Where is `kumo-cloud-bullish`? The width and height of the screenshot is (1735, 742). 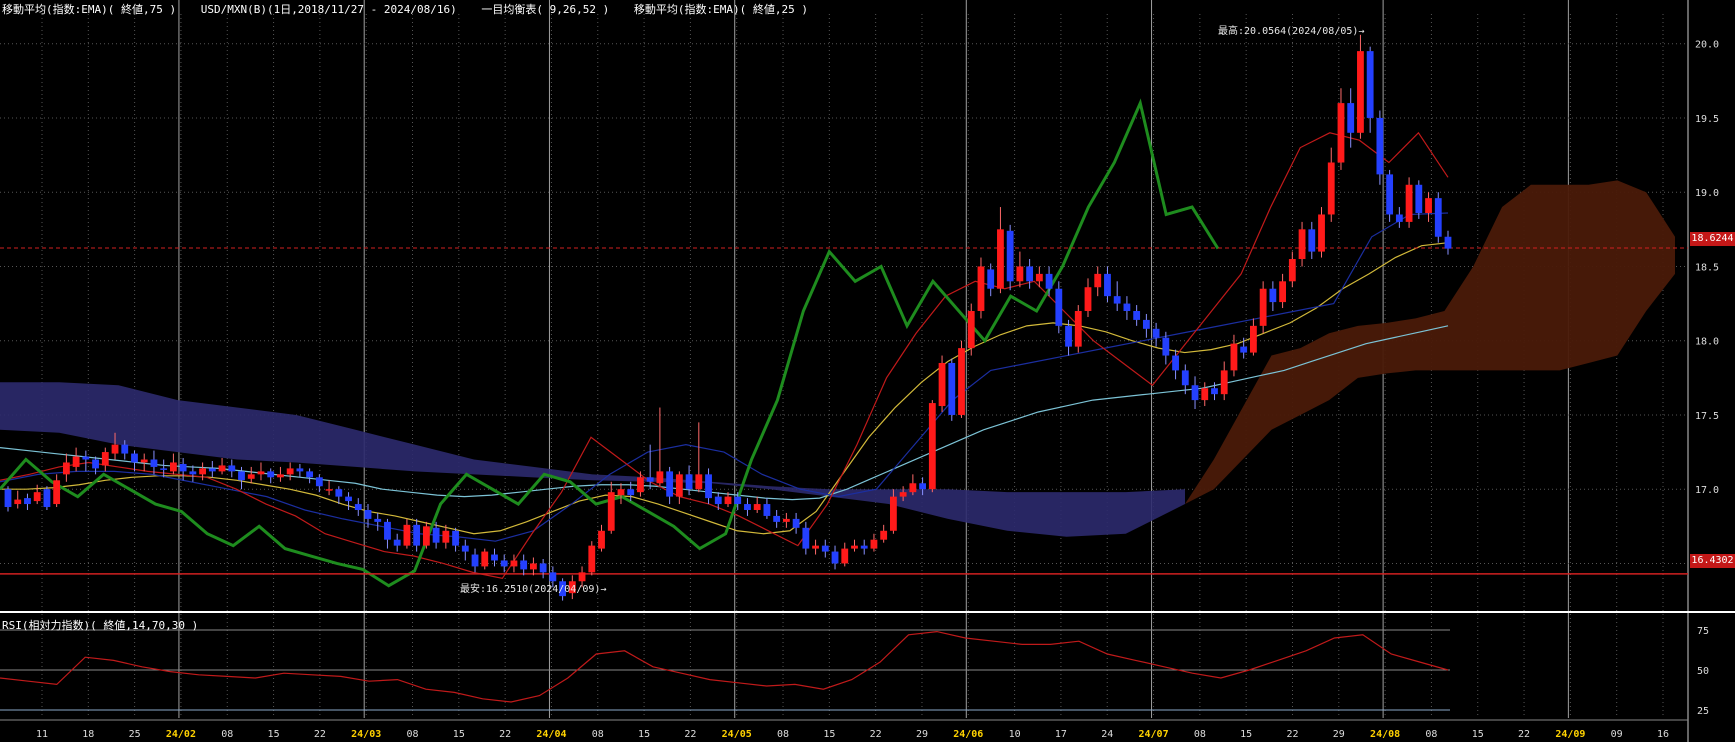
kumo-cloud-bullish is located at coordinates (1430, 342).